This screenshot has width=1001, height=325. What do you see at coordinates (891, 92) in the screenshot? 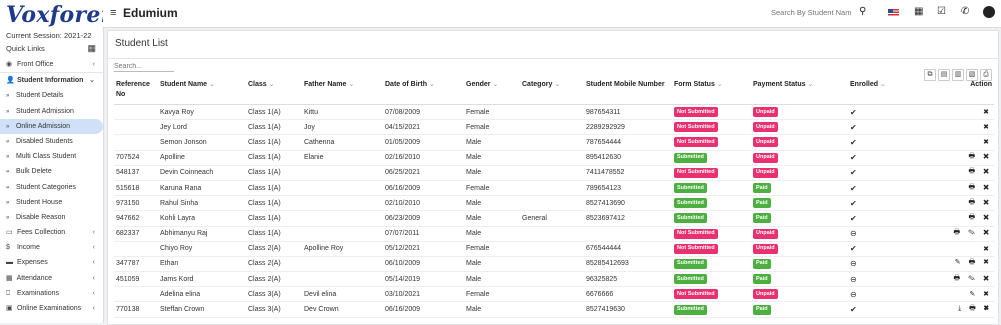
I see `column-header: Enrolled ⌄` at bounding box center [891, 92].